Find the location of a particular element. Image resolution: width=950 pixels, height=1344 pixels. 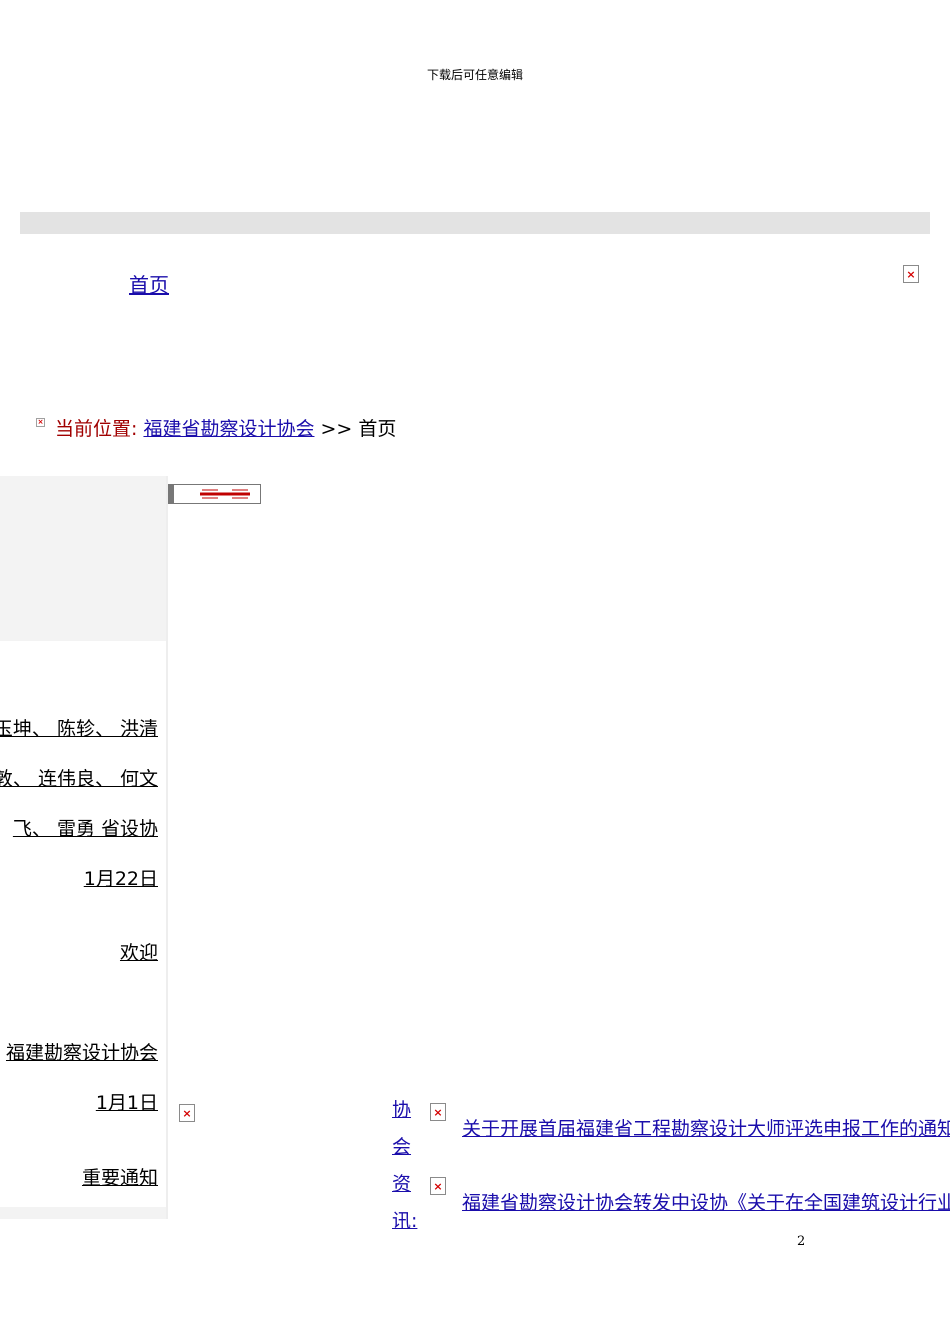

sidebar-notice-link: 重要通知 is located at coordinates (120, 1176).